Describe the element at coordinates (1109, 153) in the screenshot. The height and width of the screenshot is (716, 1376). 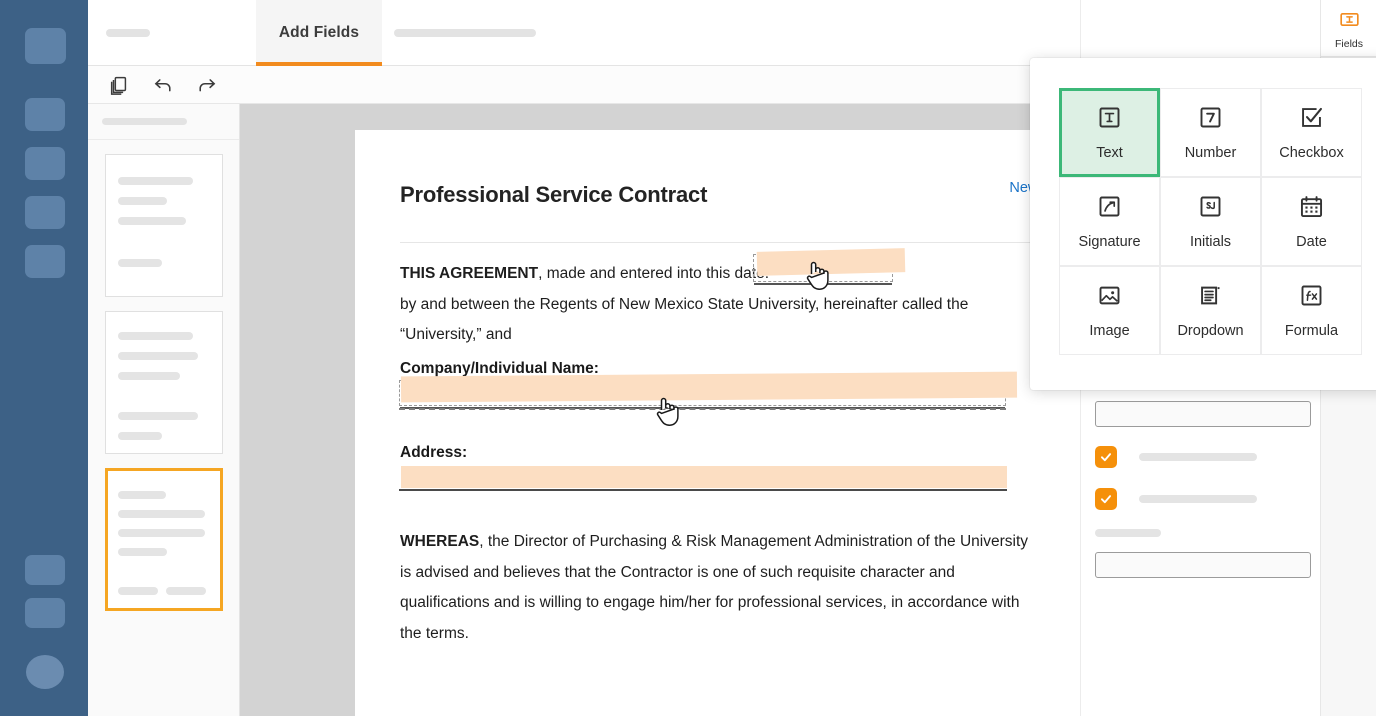
I see `field-type-text-label: Text` at that location.